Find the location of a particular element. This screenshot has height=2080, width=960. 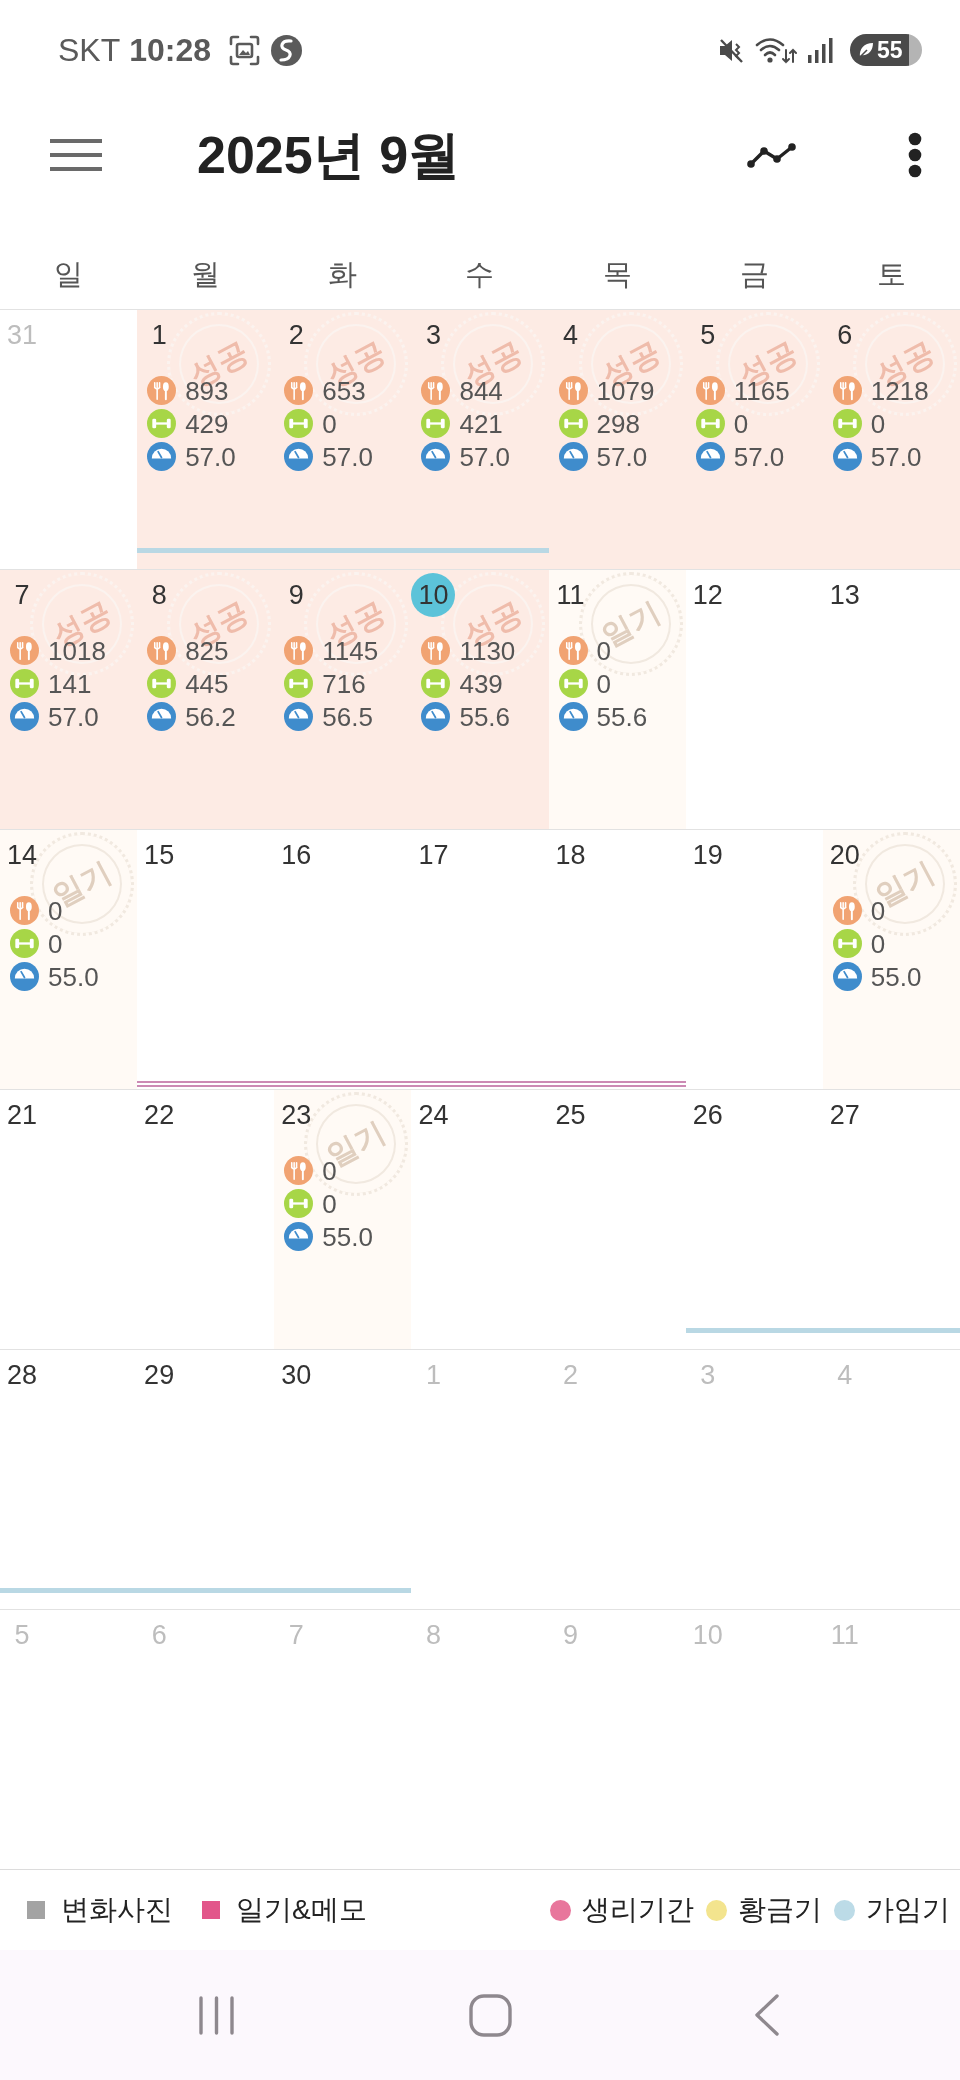

day-cell: 성공 6 1218 0 57.0 is located at coordinates (891, 439).